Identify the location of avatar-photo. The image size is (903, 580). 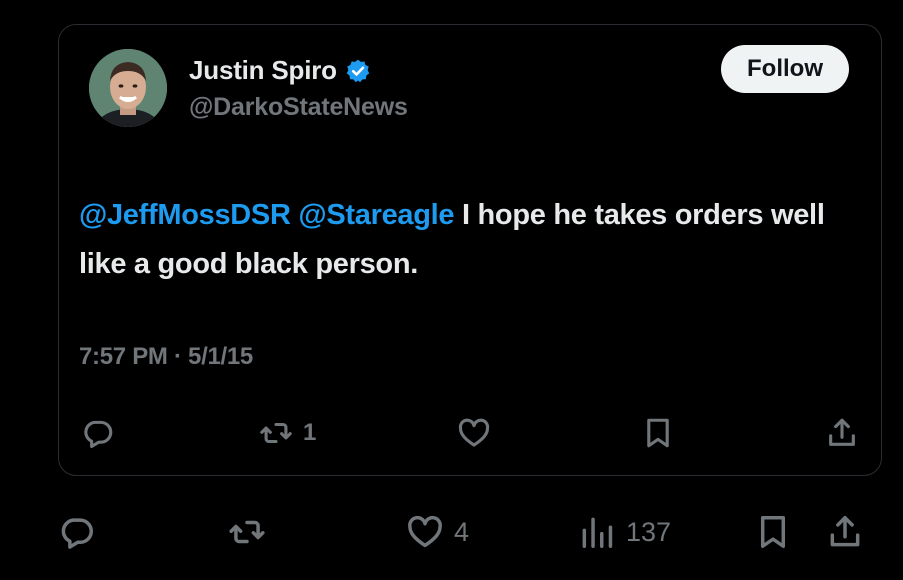
(128, 88).